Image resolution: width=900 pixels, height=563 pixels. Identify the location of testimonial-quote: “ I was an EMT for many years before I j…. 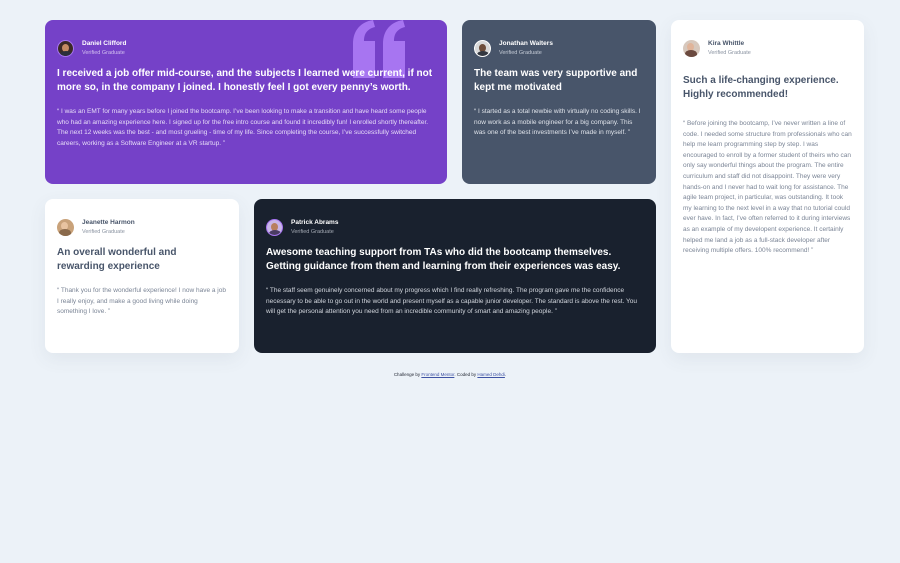
(243, 127).